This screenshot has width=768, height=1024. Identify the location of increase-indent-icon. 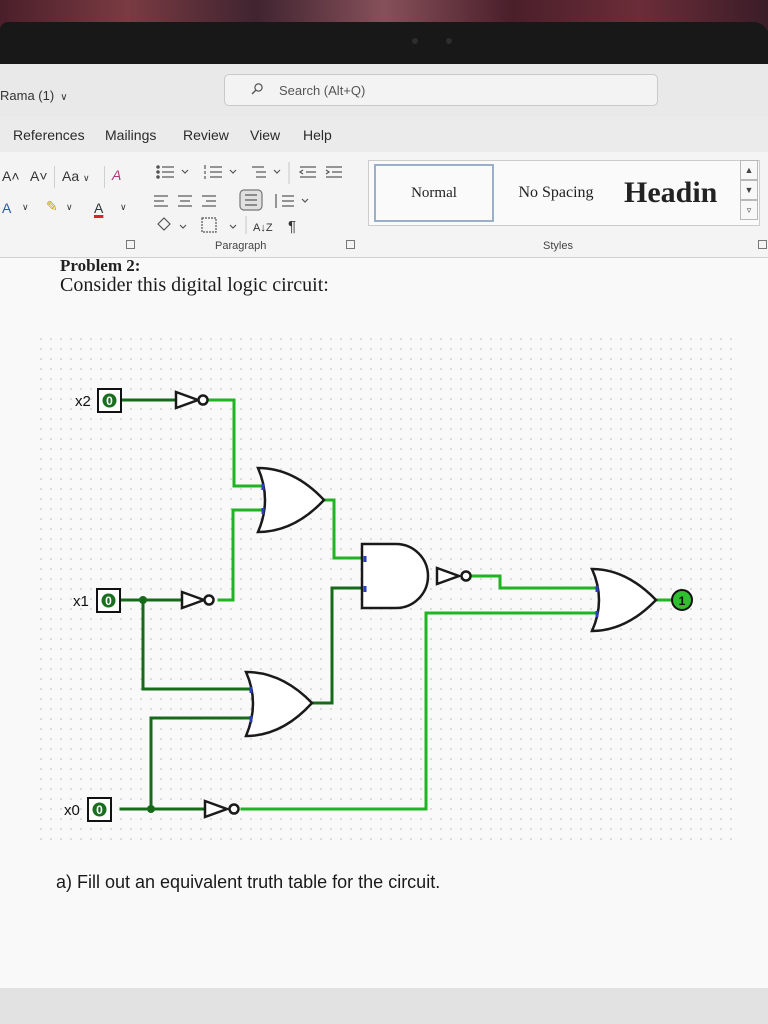
(333, 172).